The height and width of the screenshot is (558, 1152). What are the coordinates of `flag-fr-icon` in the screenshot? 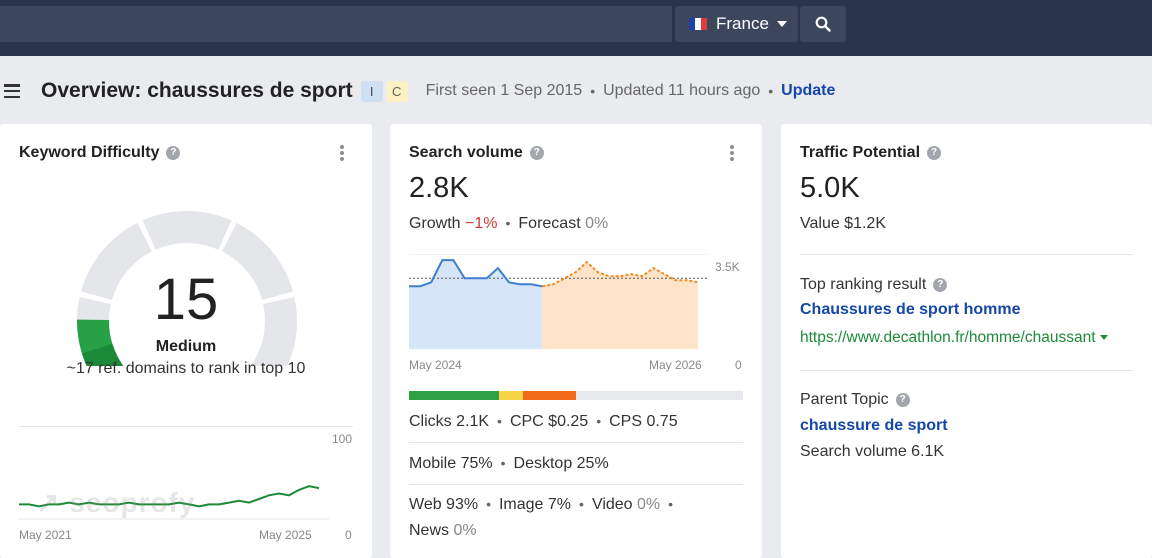 It's located at (698, 24).